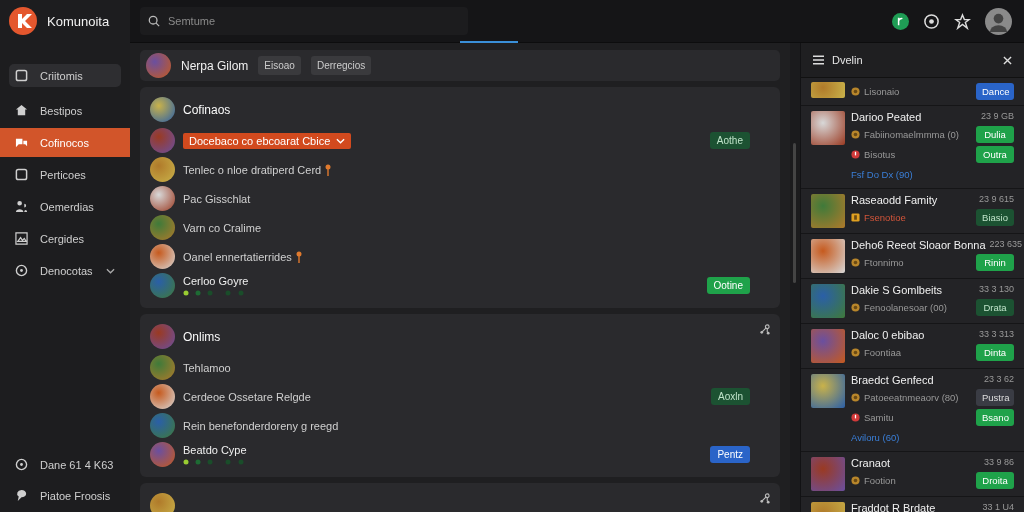 The width and height of the screenshot is (1024, 512). I want to click on item-title: Darioo Peated, so click(886, 117).